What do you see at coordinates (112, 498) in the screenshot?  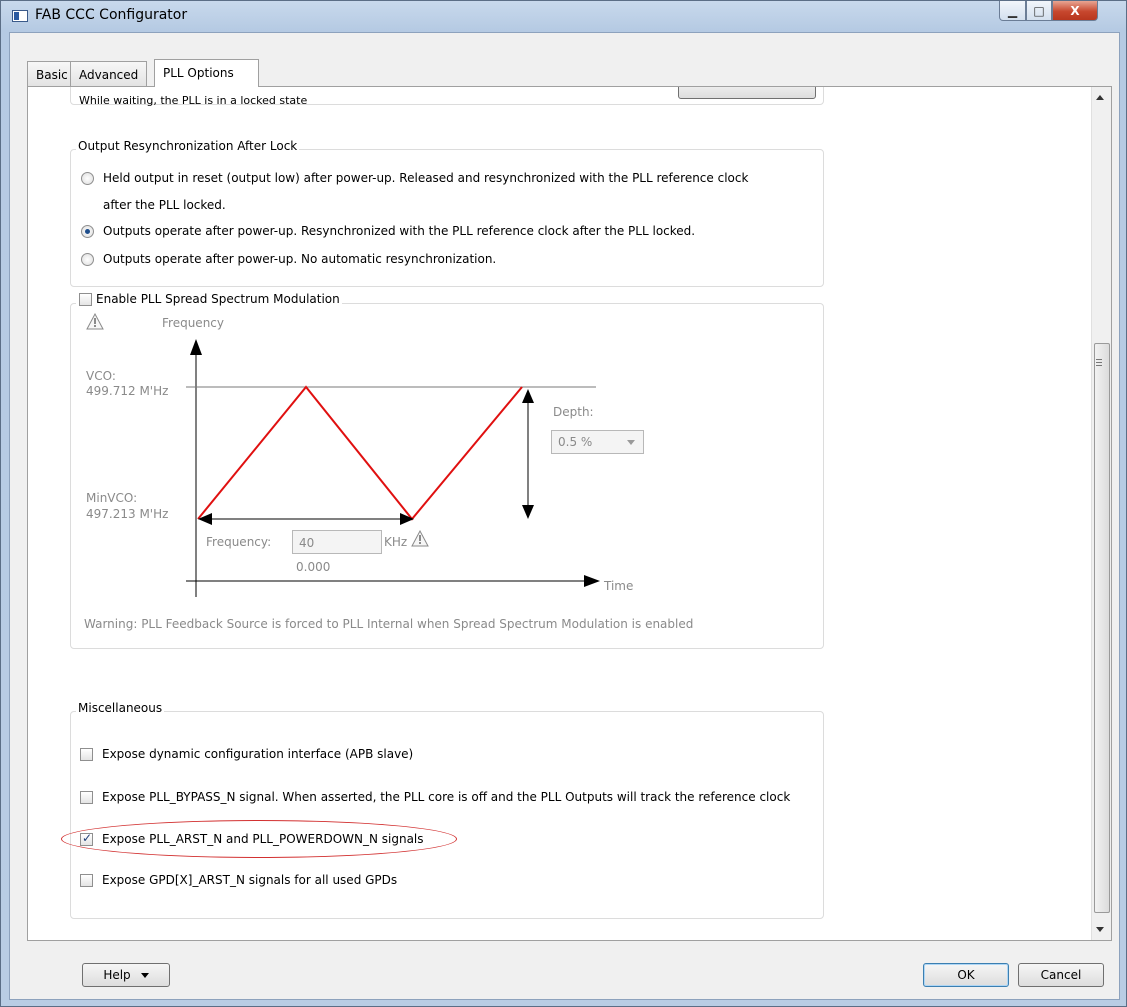 I see `minvco-label: MinVCO:` at bounding box center [112, 498].